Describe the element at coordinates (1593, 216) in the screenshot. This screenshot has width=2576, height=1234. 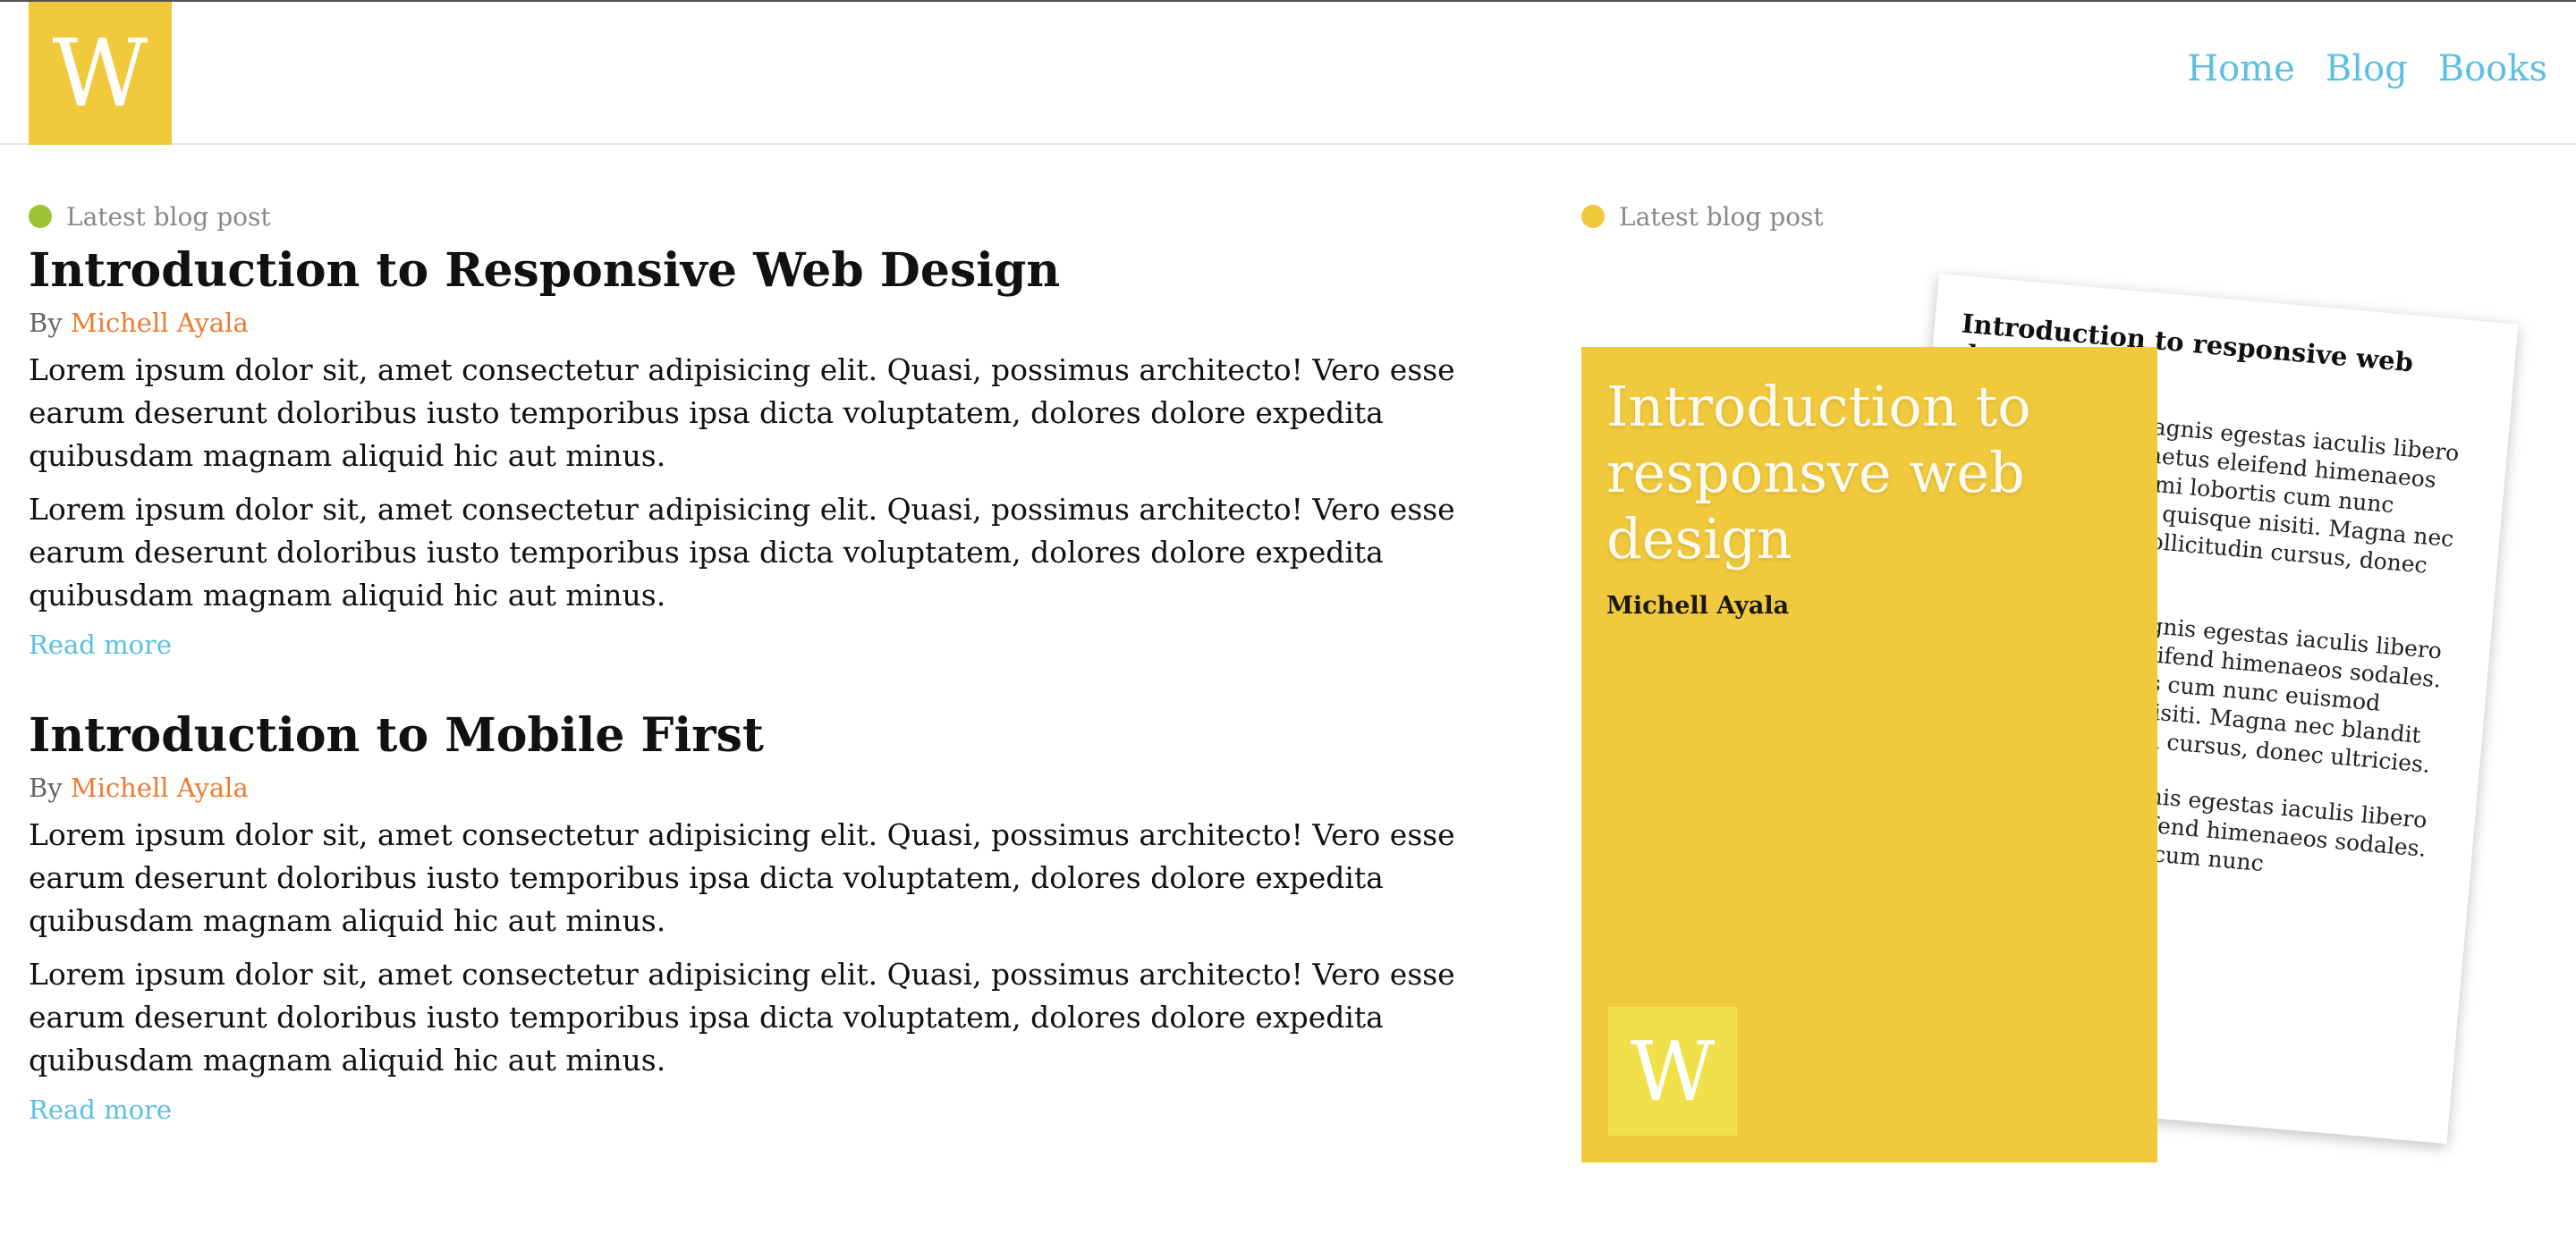
I see `yellow-dot-icon` at that location.